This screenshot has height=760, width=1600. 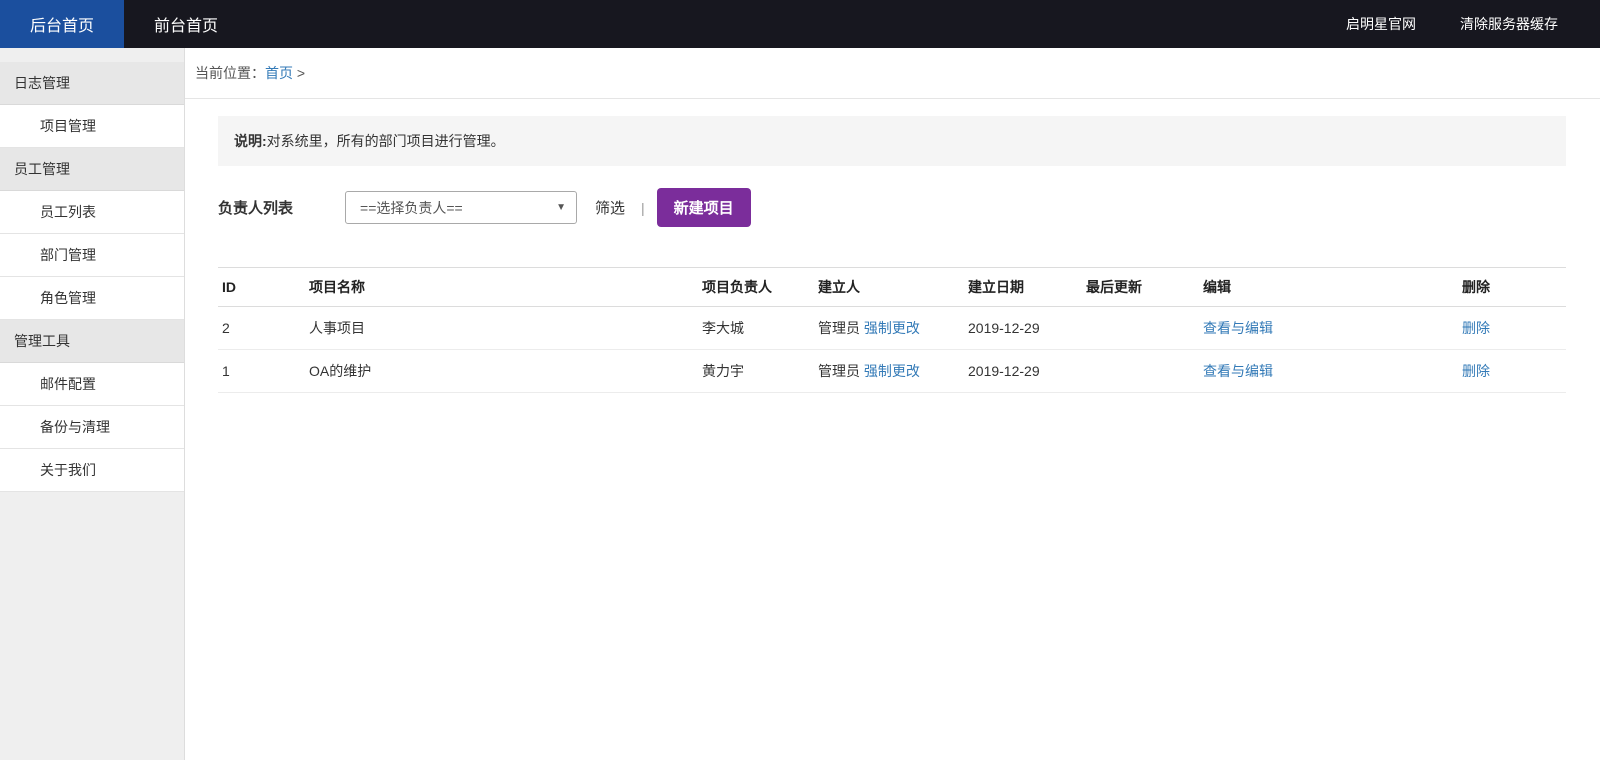 What do you see at coordinates (385, 141) in the screenshot?
I see `note-text: 对系统里，所有的部门项目进行管理。` at bounding box center [385, 141].